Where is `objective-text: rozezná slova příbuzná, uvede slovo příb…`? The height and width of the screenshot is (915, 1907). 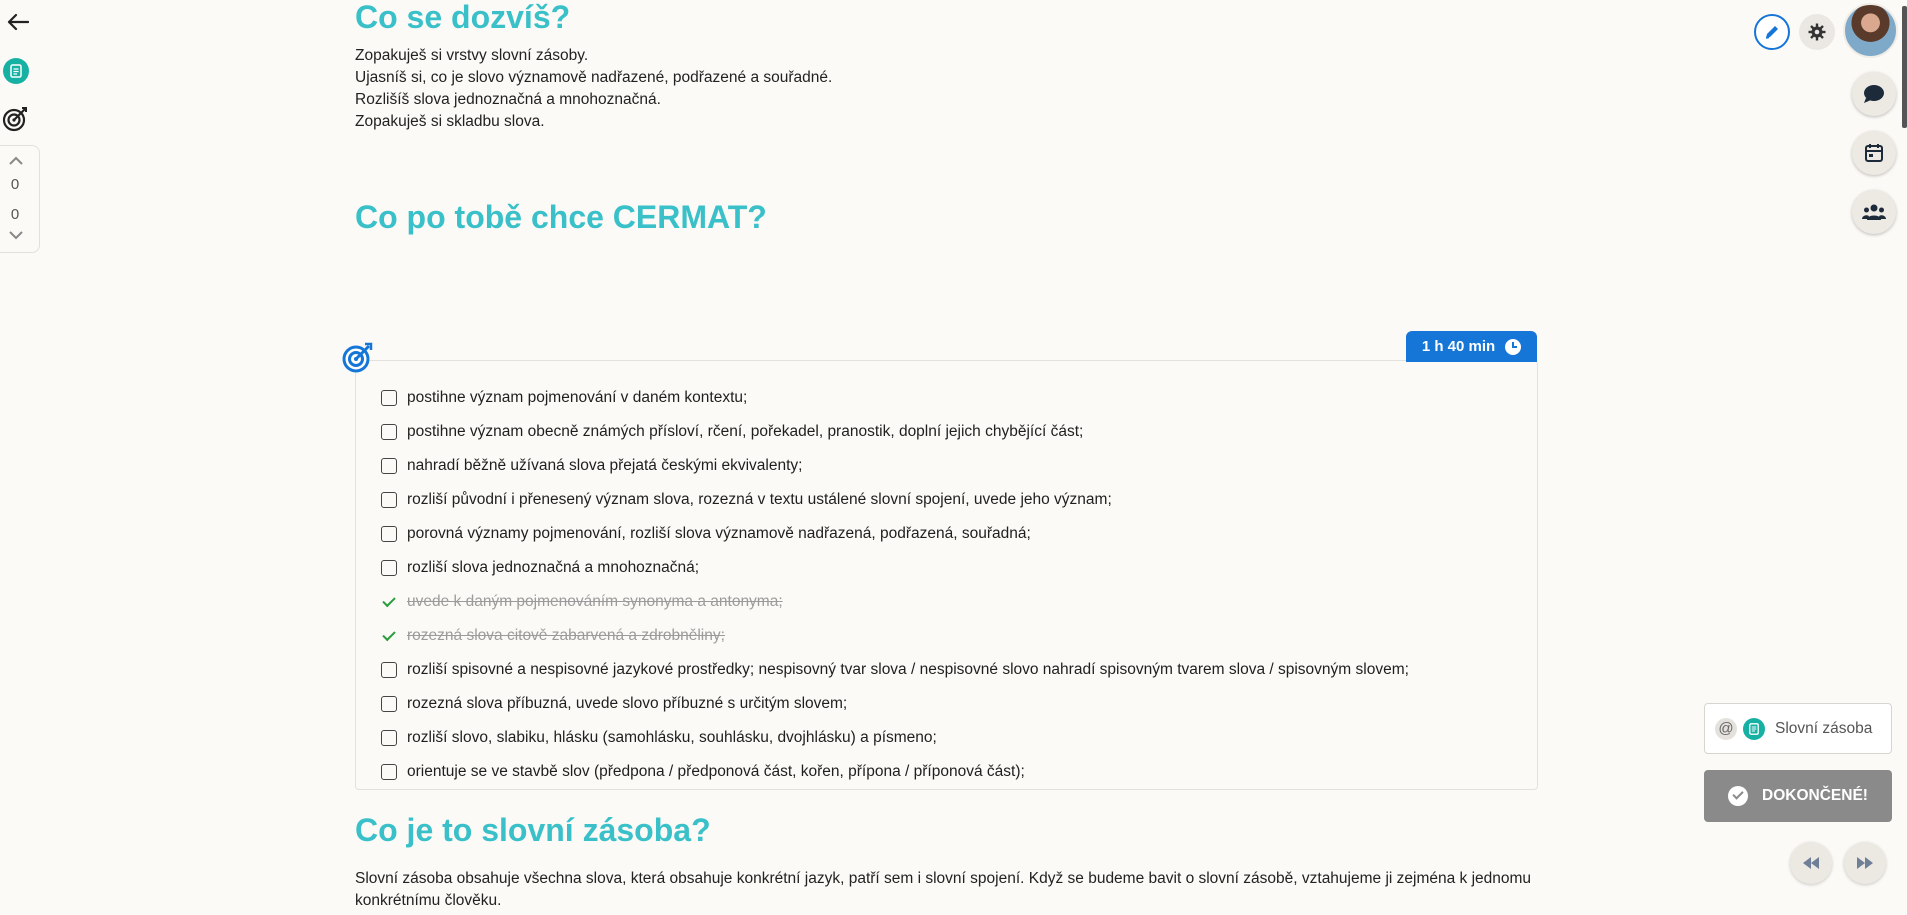 objective-text: rozezná slova příbuzná, uvede slovo příb… is located at coordinates (627, 703).